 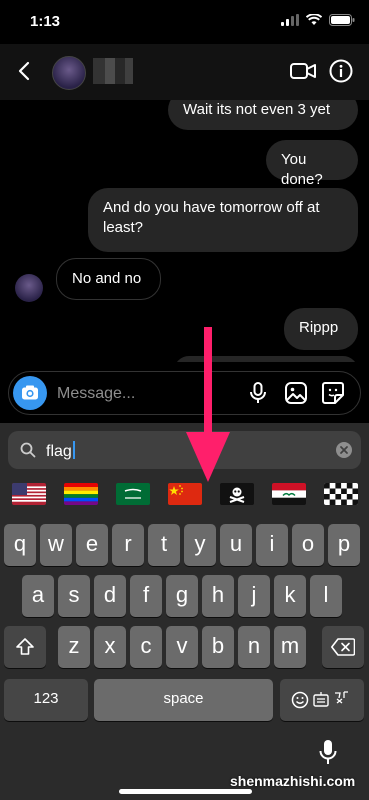 I want to click on message-bubble: Wait its not even 3 yet, so click(x=263, y=115).